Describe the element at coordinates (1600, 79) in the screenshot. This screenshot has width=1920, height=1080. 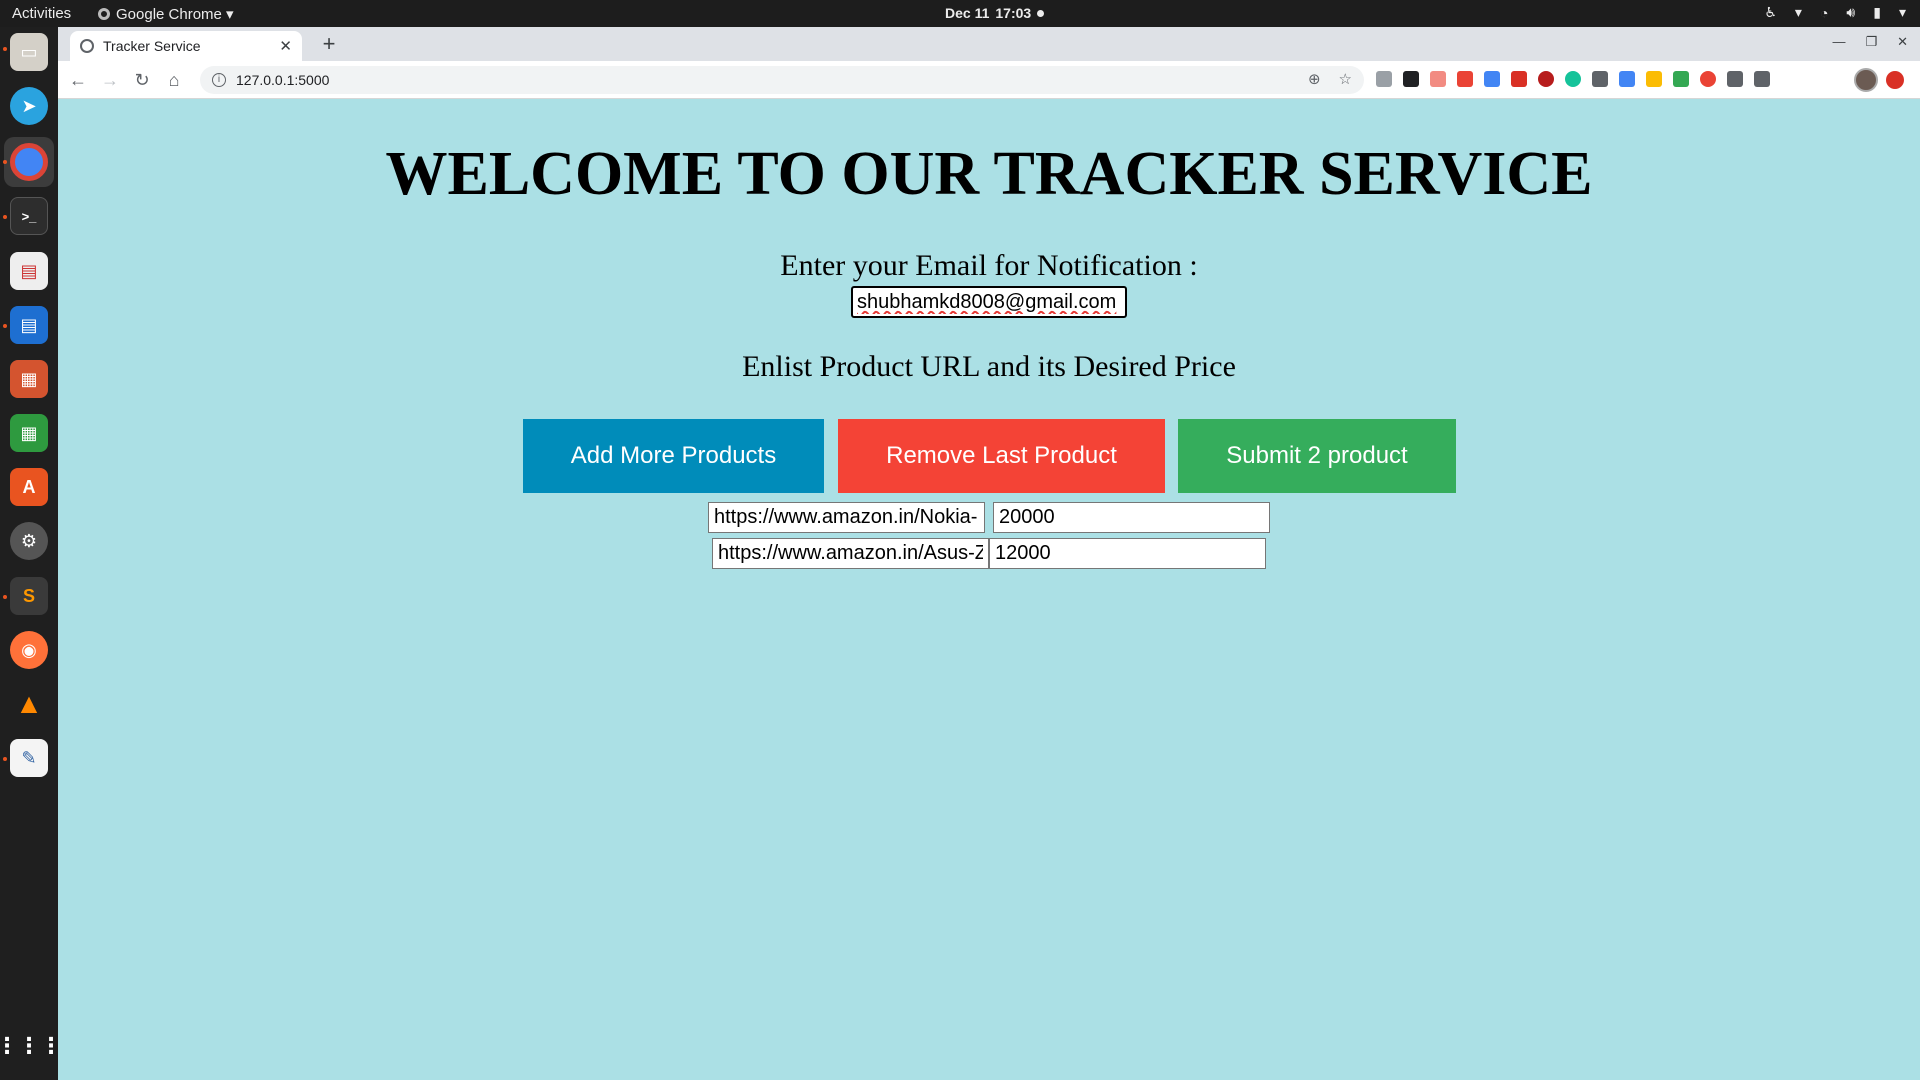
I see `facebook-icon` at that location.